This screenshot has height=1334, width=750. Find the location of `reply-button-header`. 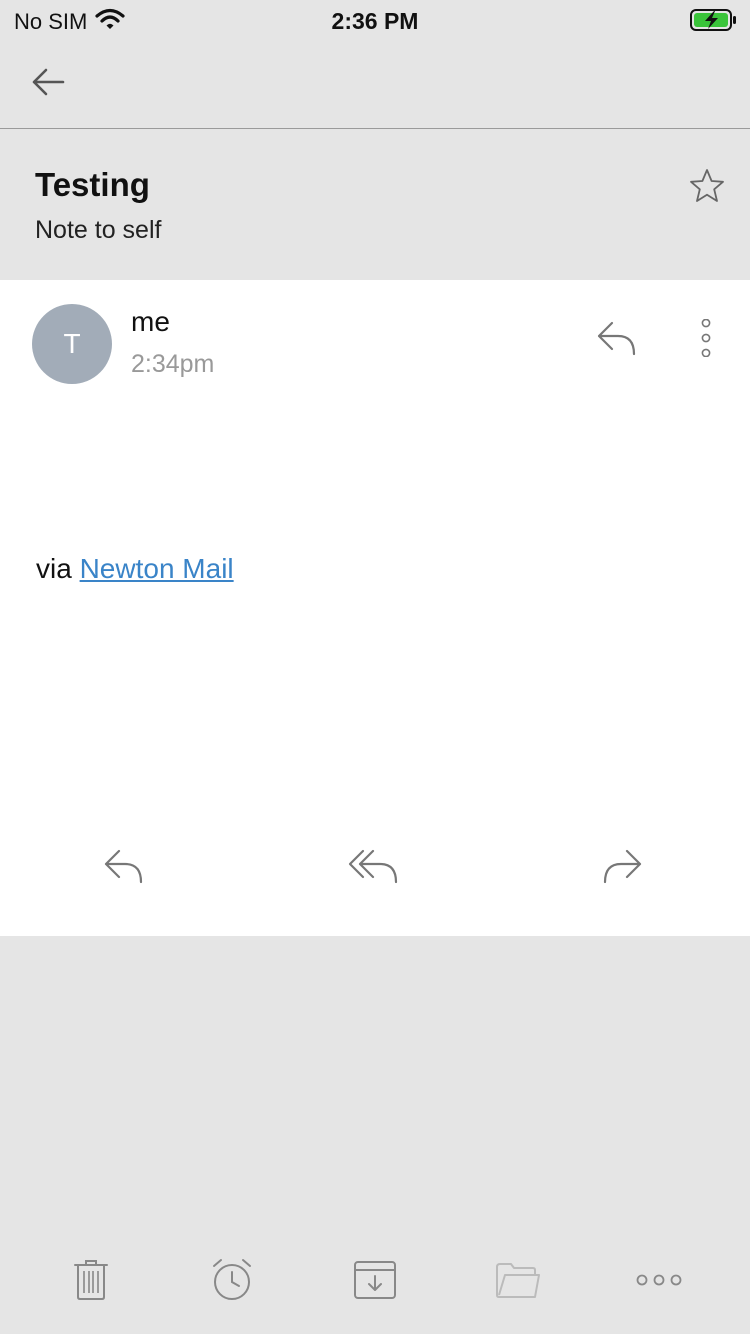

reply-button-header is located at coordinates (617, 340).